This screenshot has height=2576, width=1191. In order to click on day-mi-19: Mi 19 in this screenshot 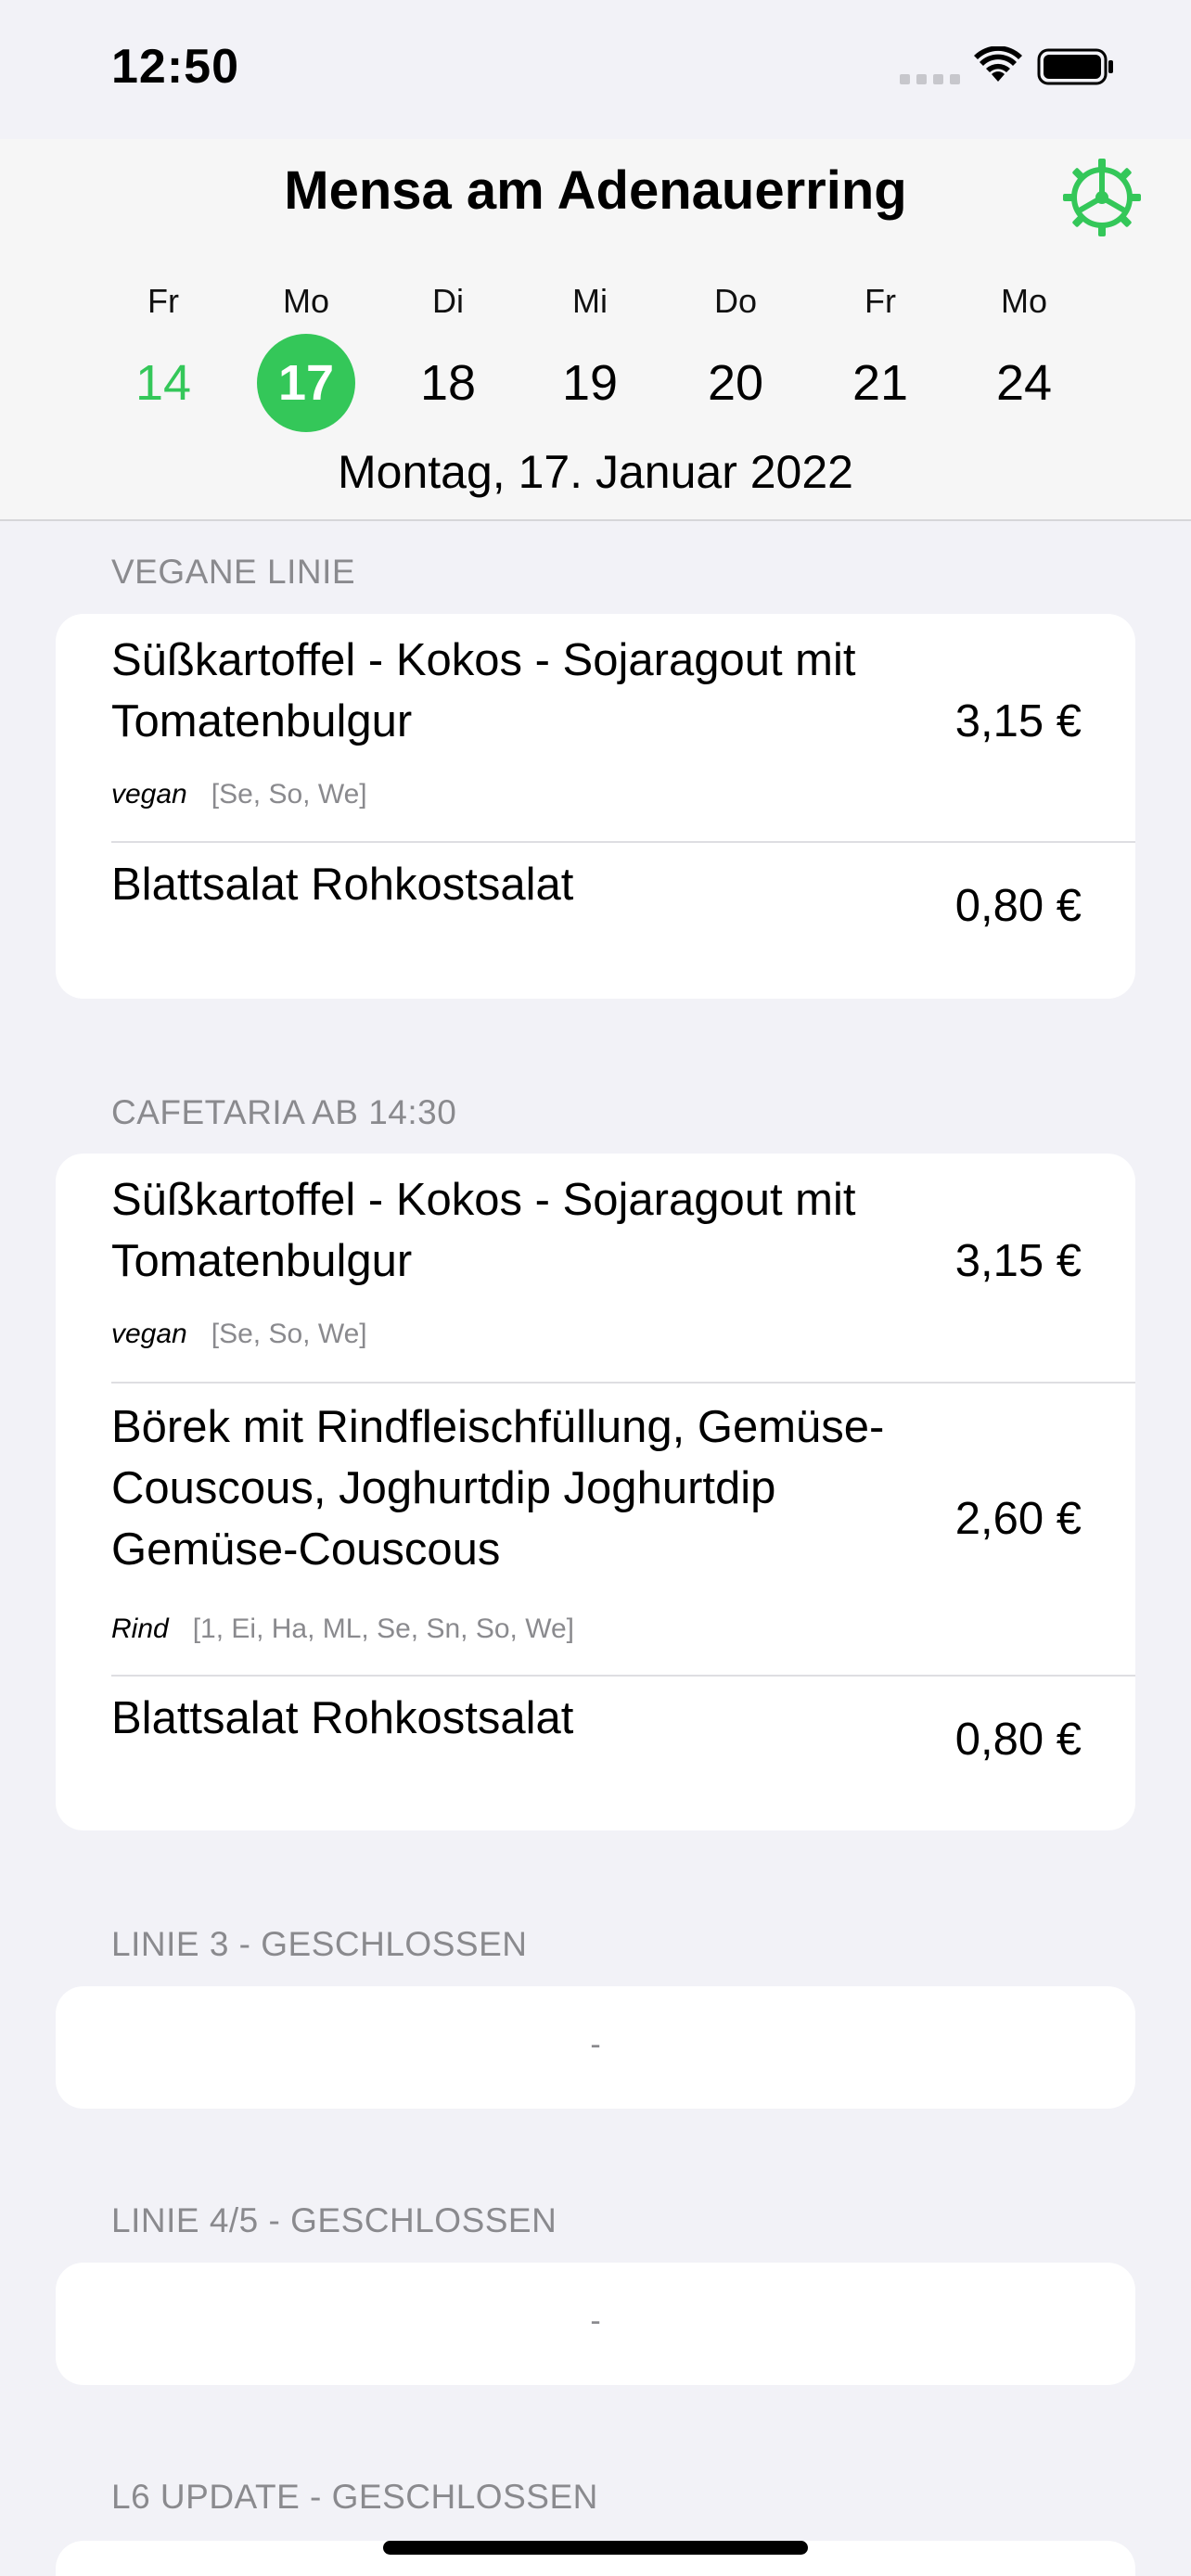, I will do `click(590, 355)`.